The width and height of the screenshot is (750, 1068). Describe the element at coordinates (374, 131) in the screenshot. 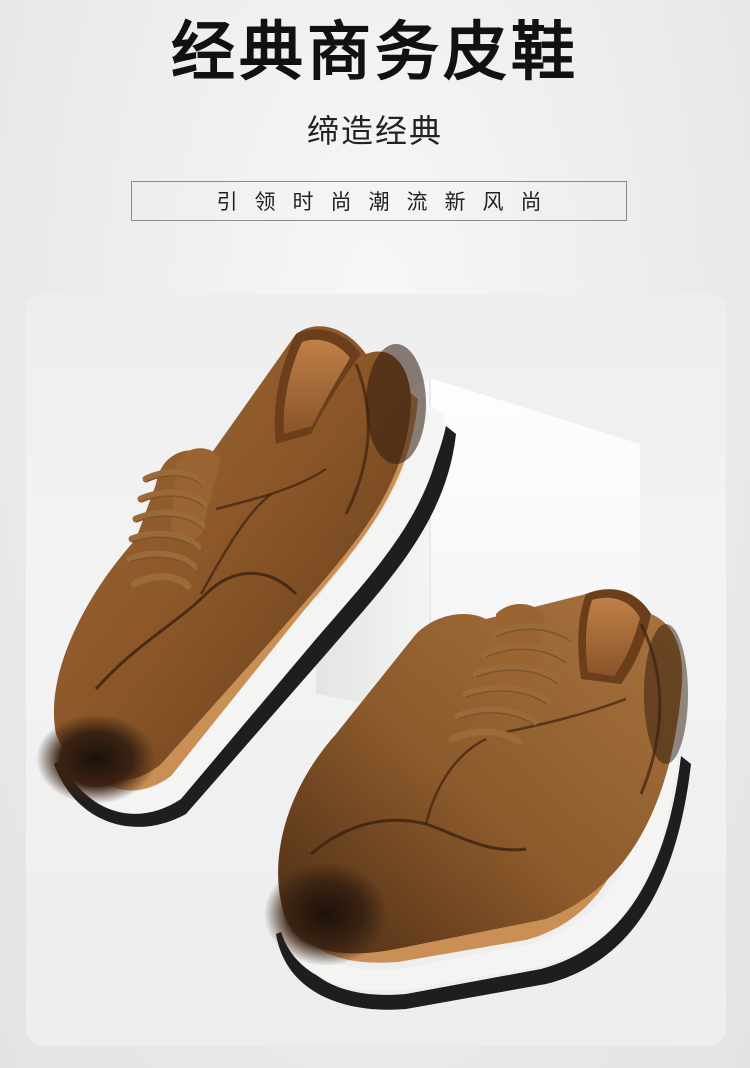

I see `page-subtitle: 缔造经典` at that location.